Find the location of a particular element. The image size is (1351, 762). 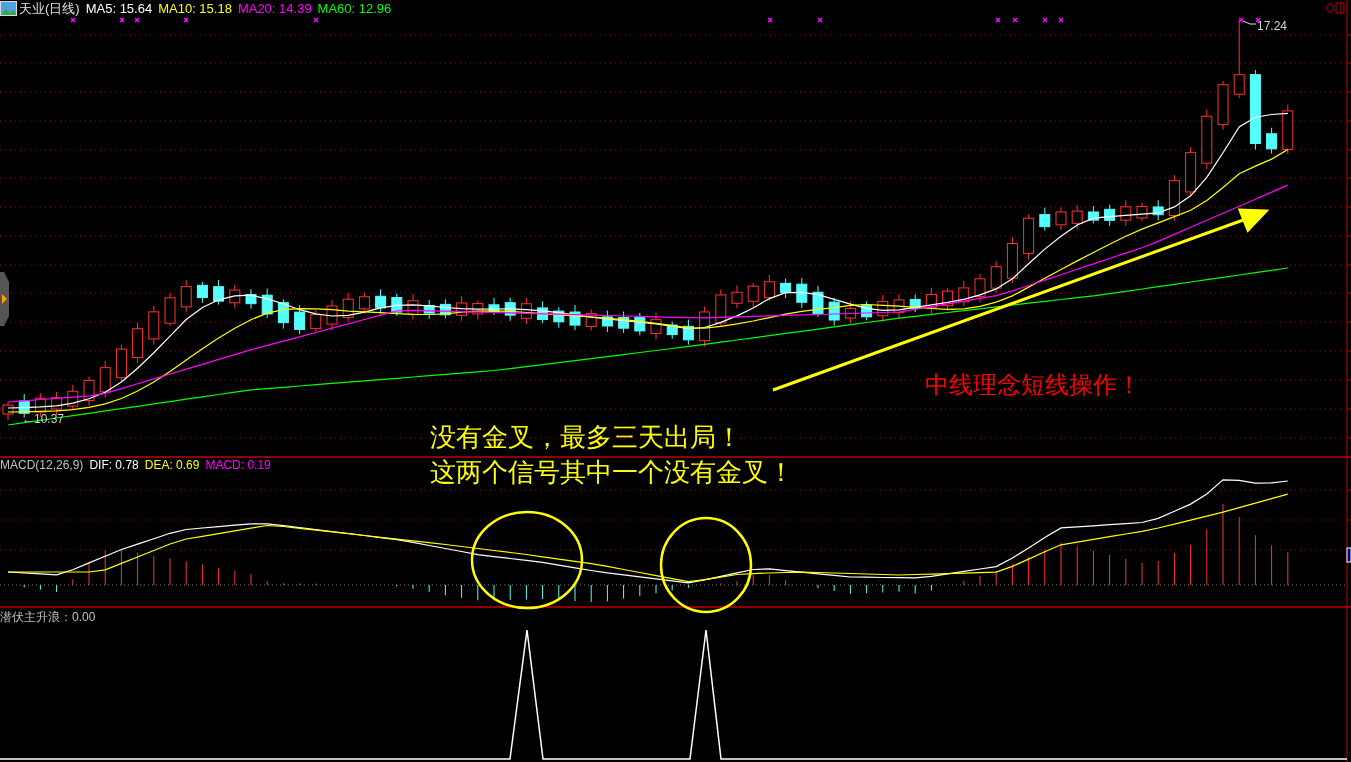

picture-icon is located at coordinates (8, 8).